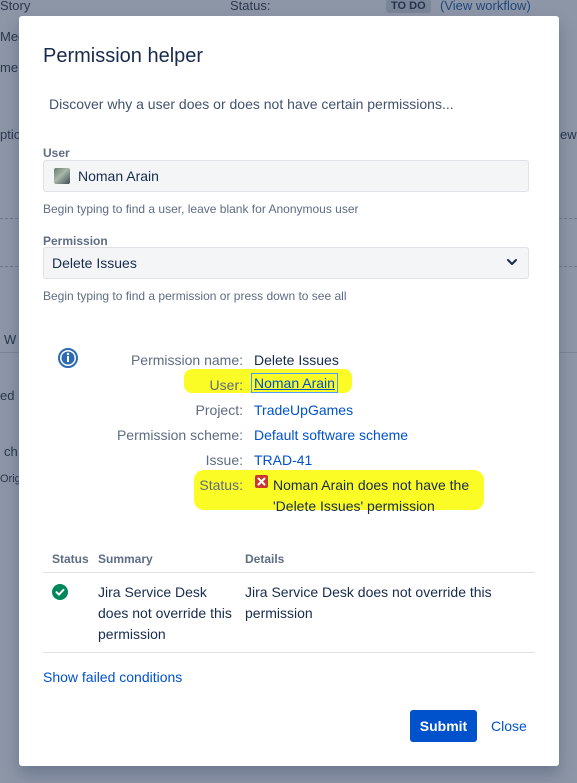 The image size is (577, 783). What do you see at coordinates (512, 262) in the screenshot?
I see `chevron-down-icon` at bounding box center [512, 262].